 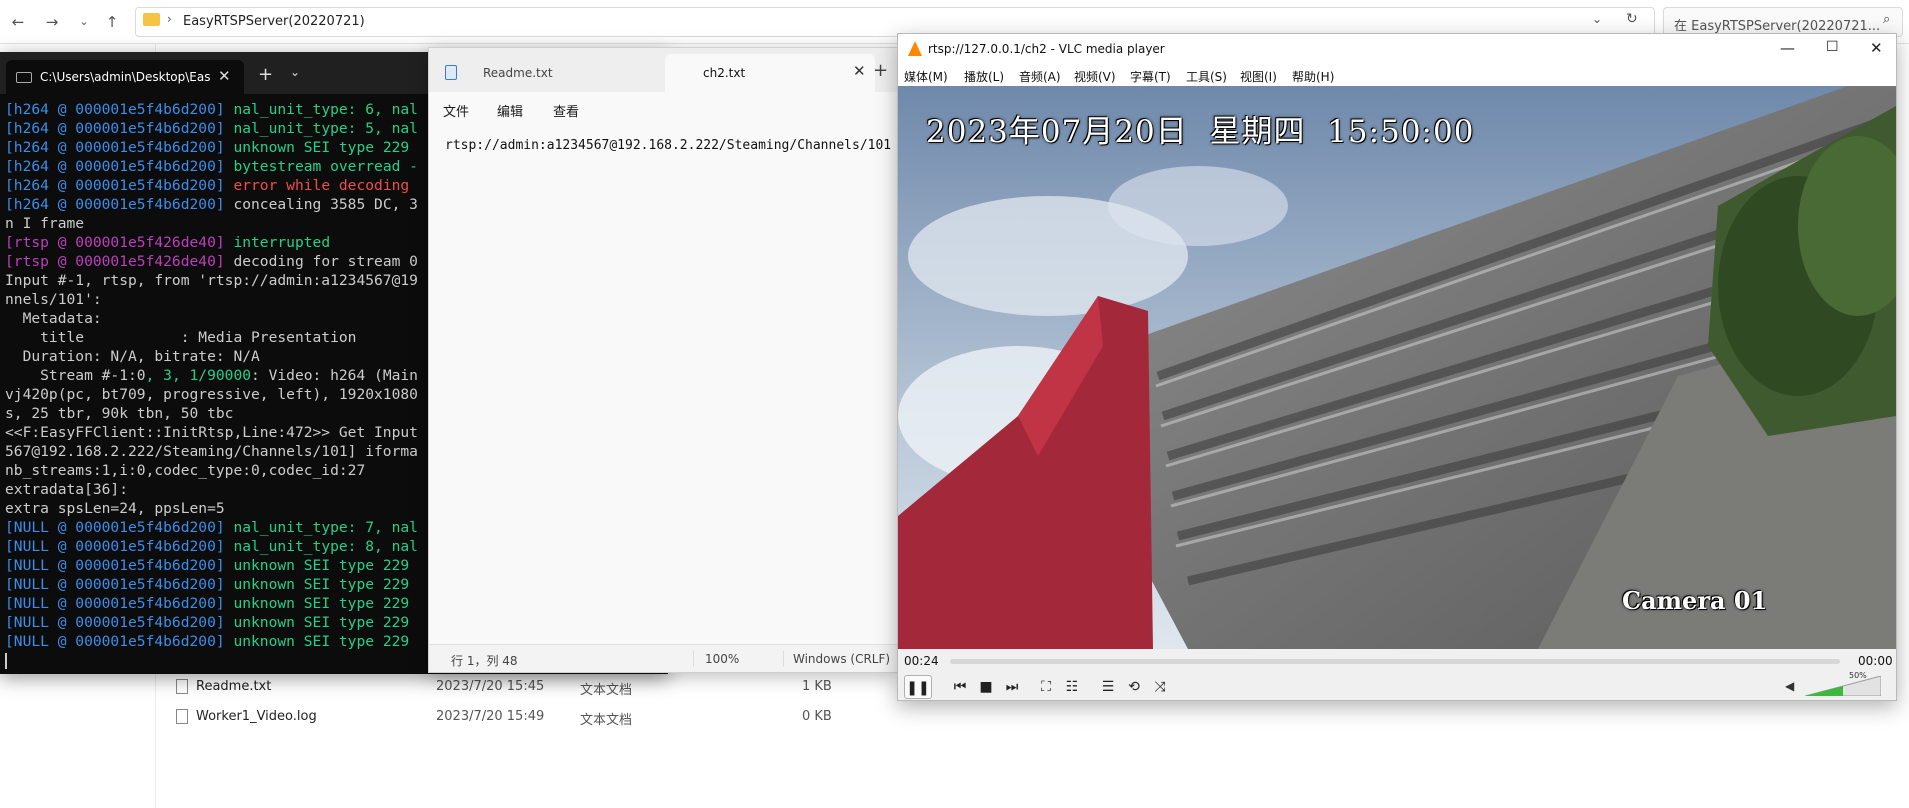 What do you see at coordinates (181, 337) in the screenshot?
I see `terminal-line-segment: title : Media Presentation` at bounding box center [181, 337].